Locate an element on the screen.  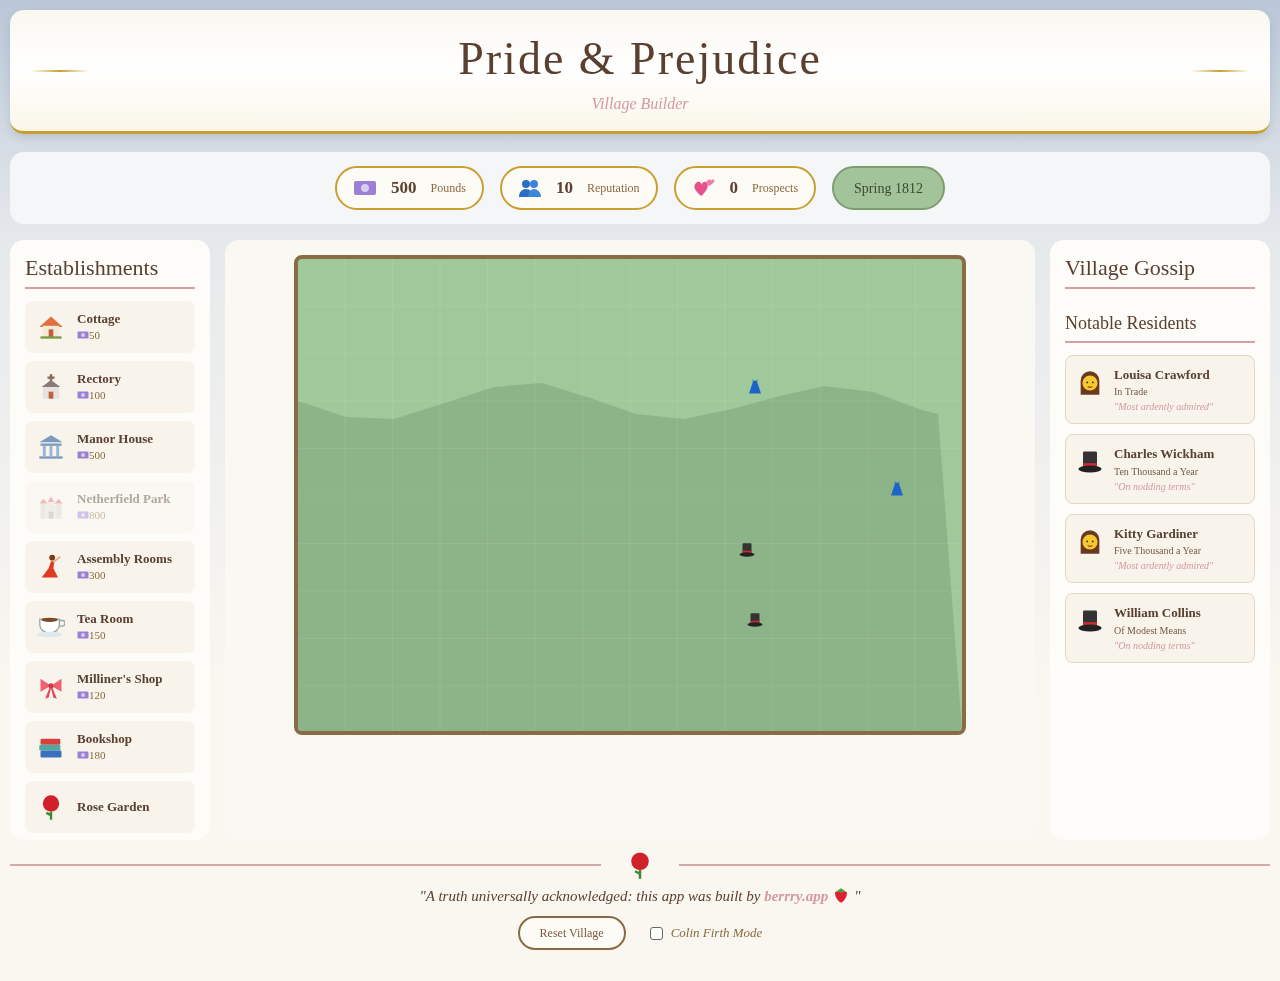
establishment-cost: 50 is located at coordinates (94, 335).